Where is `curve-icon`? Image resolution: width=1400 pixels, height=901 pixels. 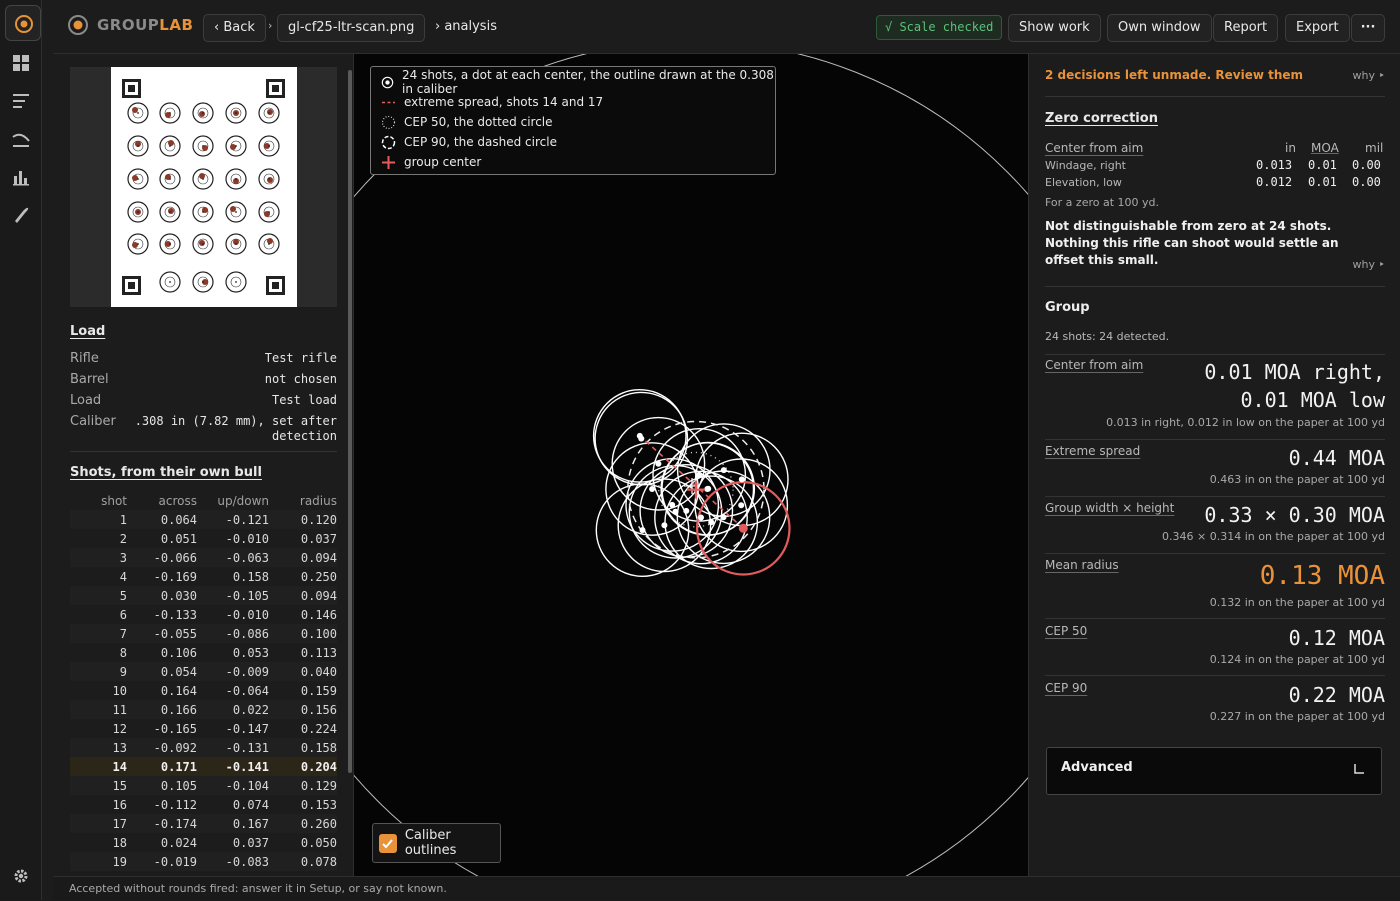 curve-icon is located at coordinates (21, 139).